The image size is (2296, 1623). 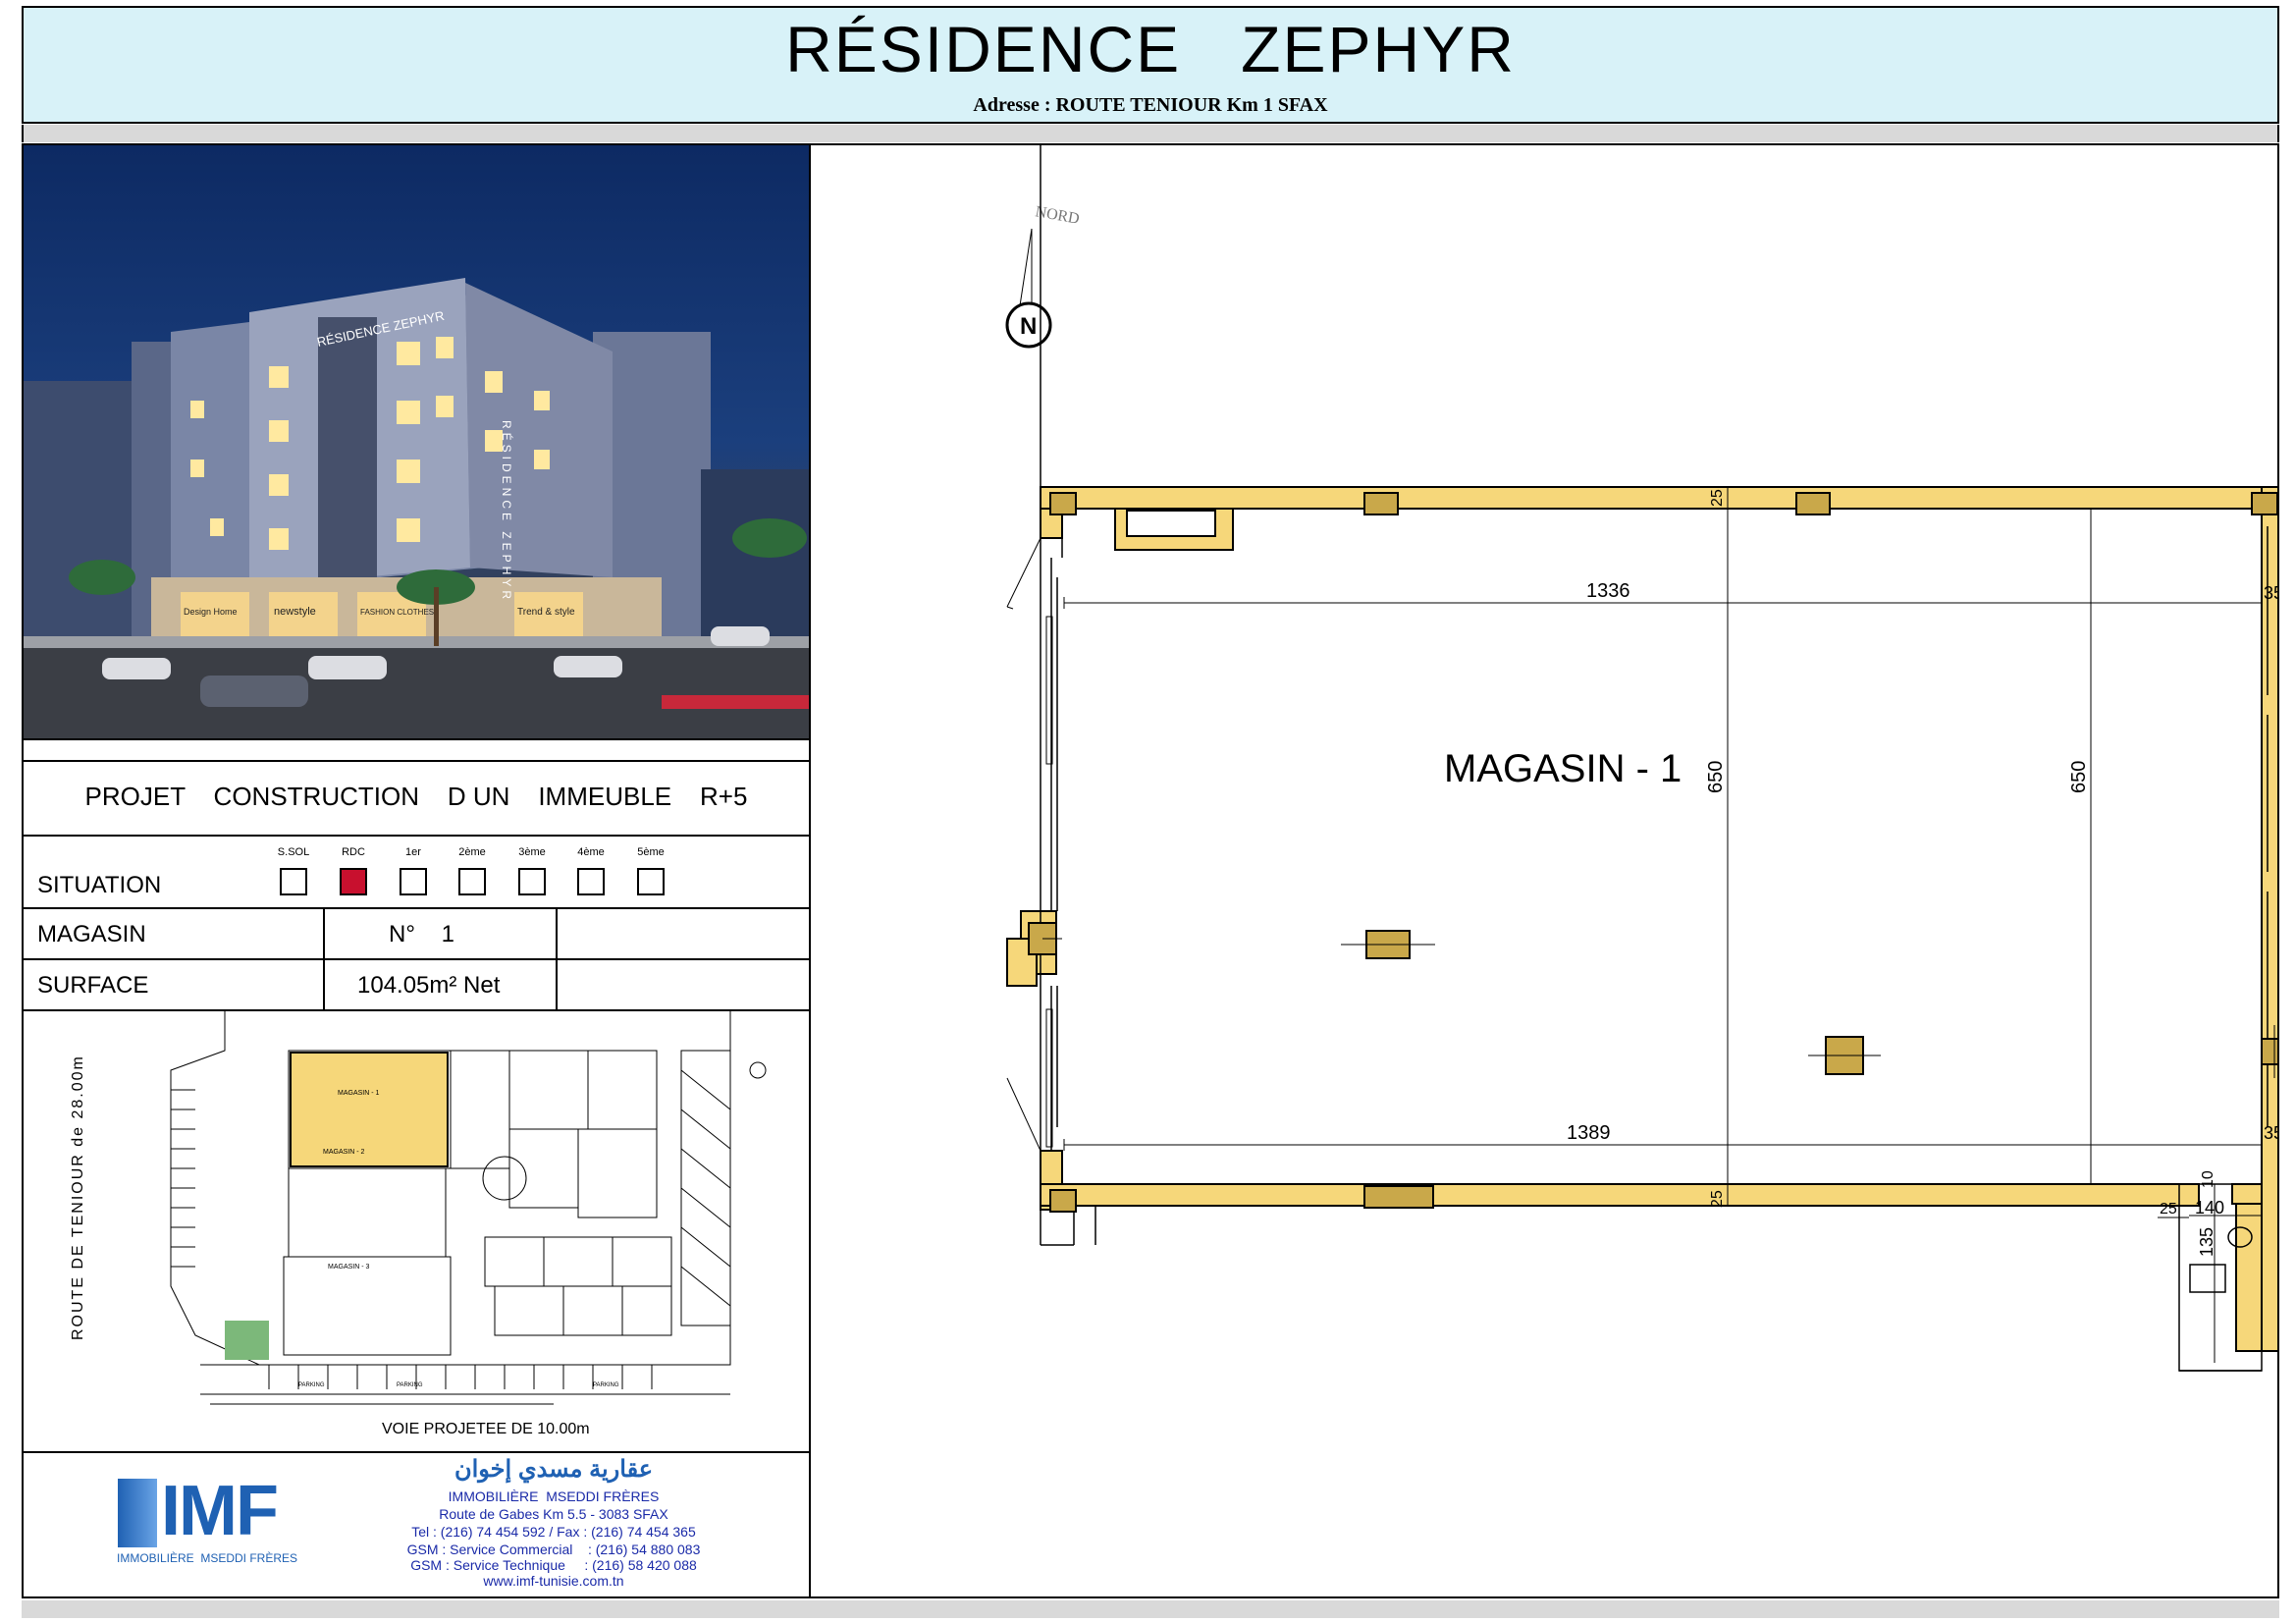 I want to click on shop-sign-1: Design Home, so click(x=211, y=612).